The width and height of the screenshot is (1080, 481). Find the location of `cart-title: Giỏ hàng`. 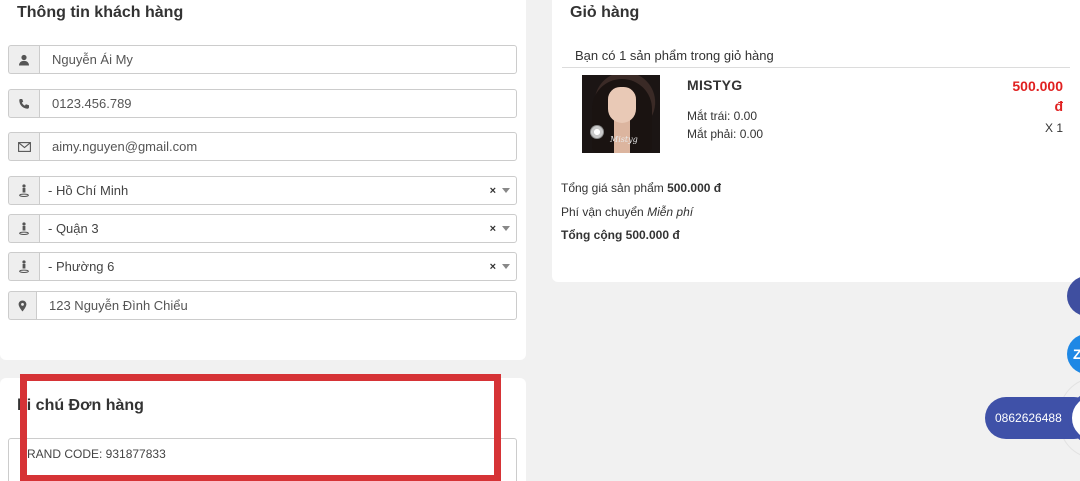

cart-title: Giỏ hàng is located at coordinates (605, 12).